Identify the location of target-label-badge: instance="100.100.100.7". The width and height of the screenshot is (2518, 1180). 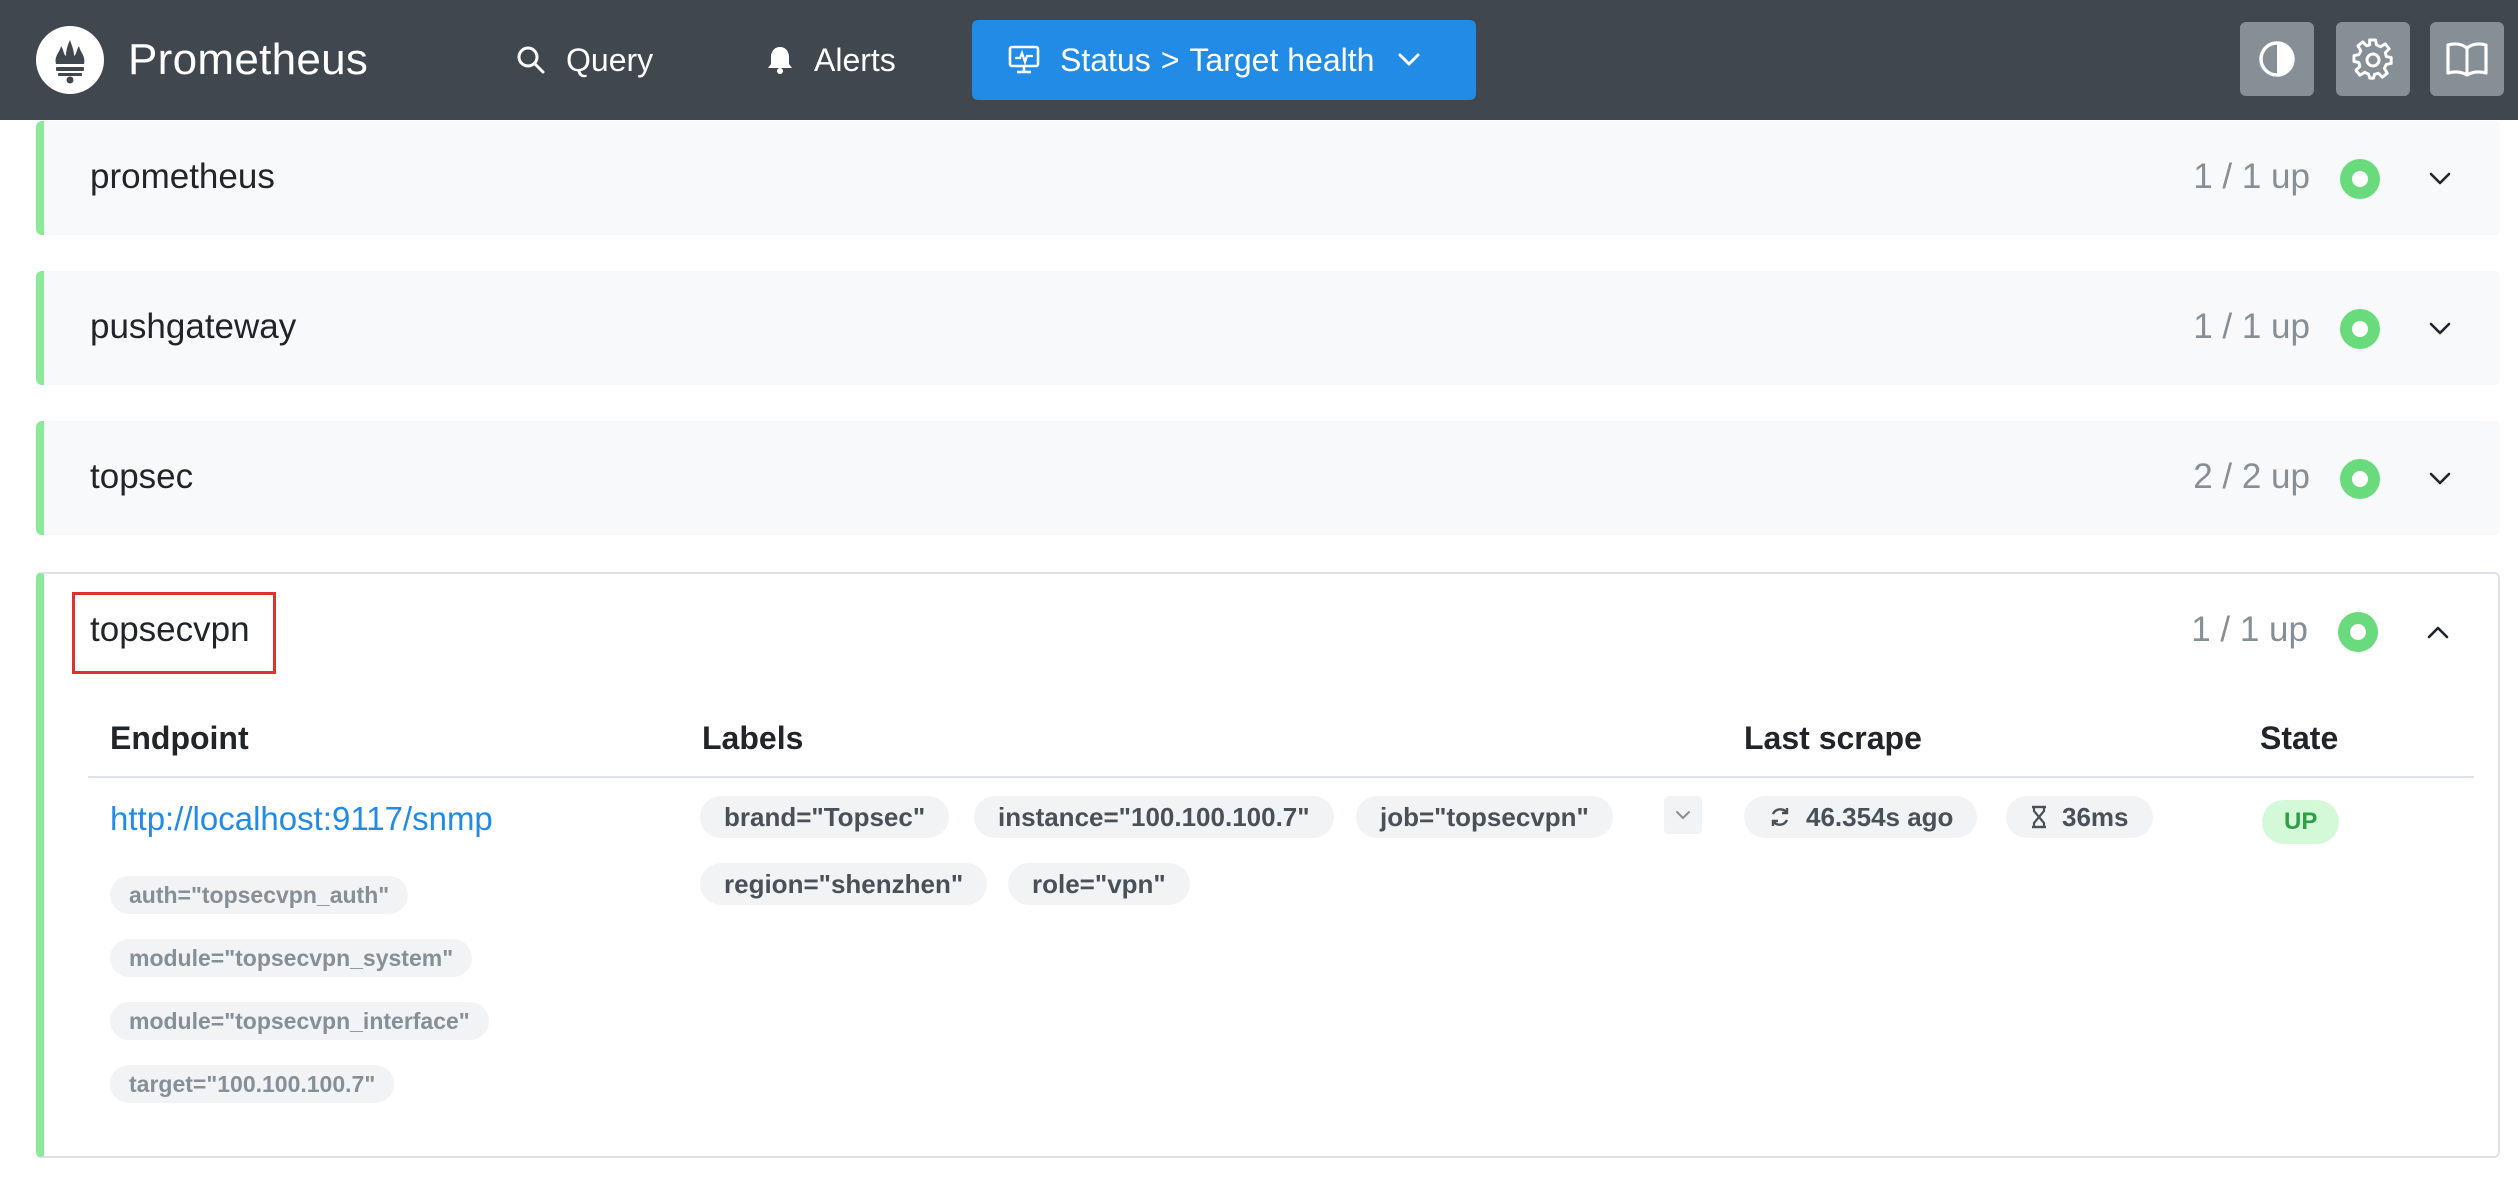
(1154, 817).